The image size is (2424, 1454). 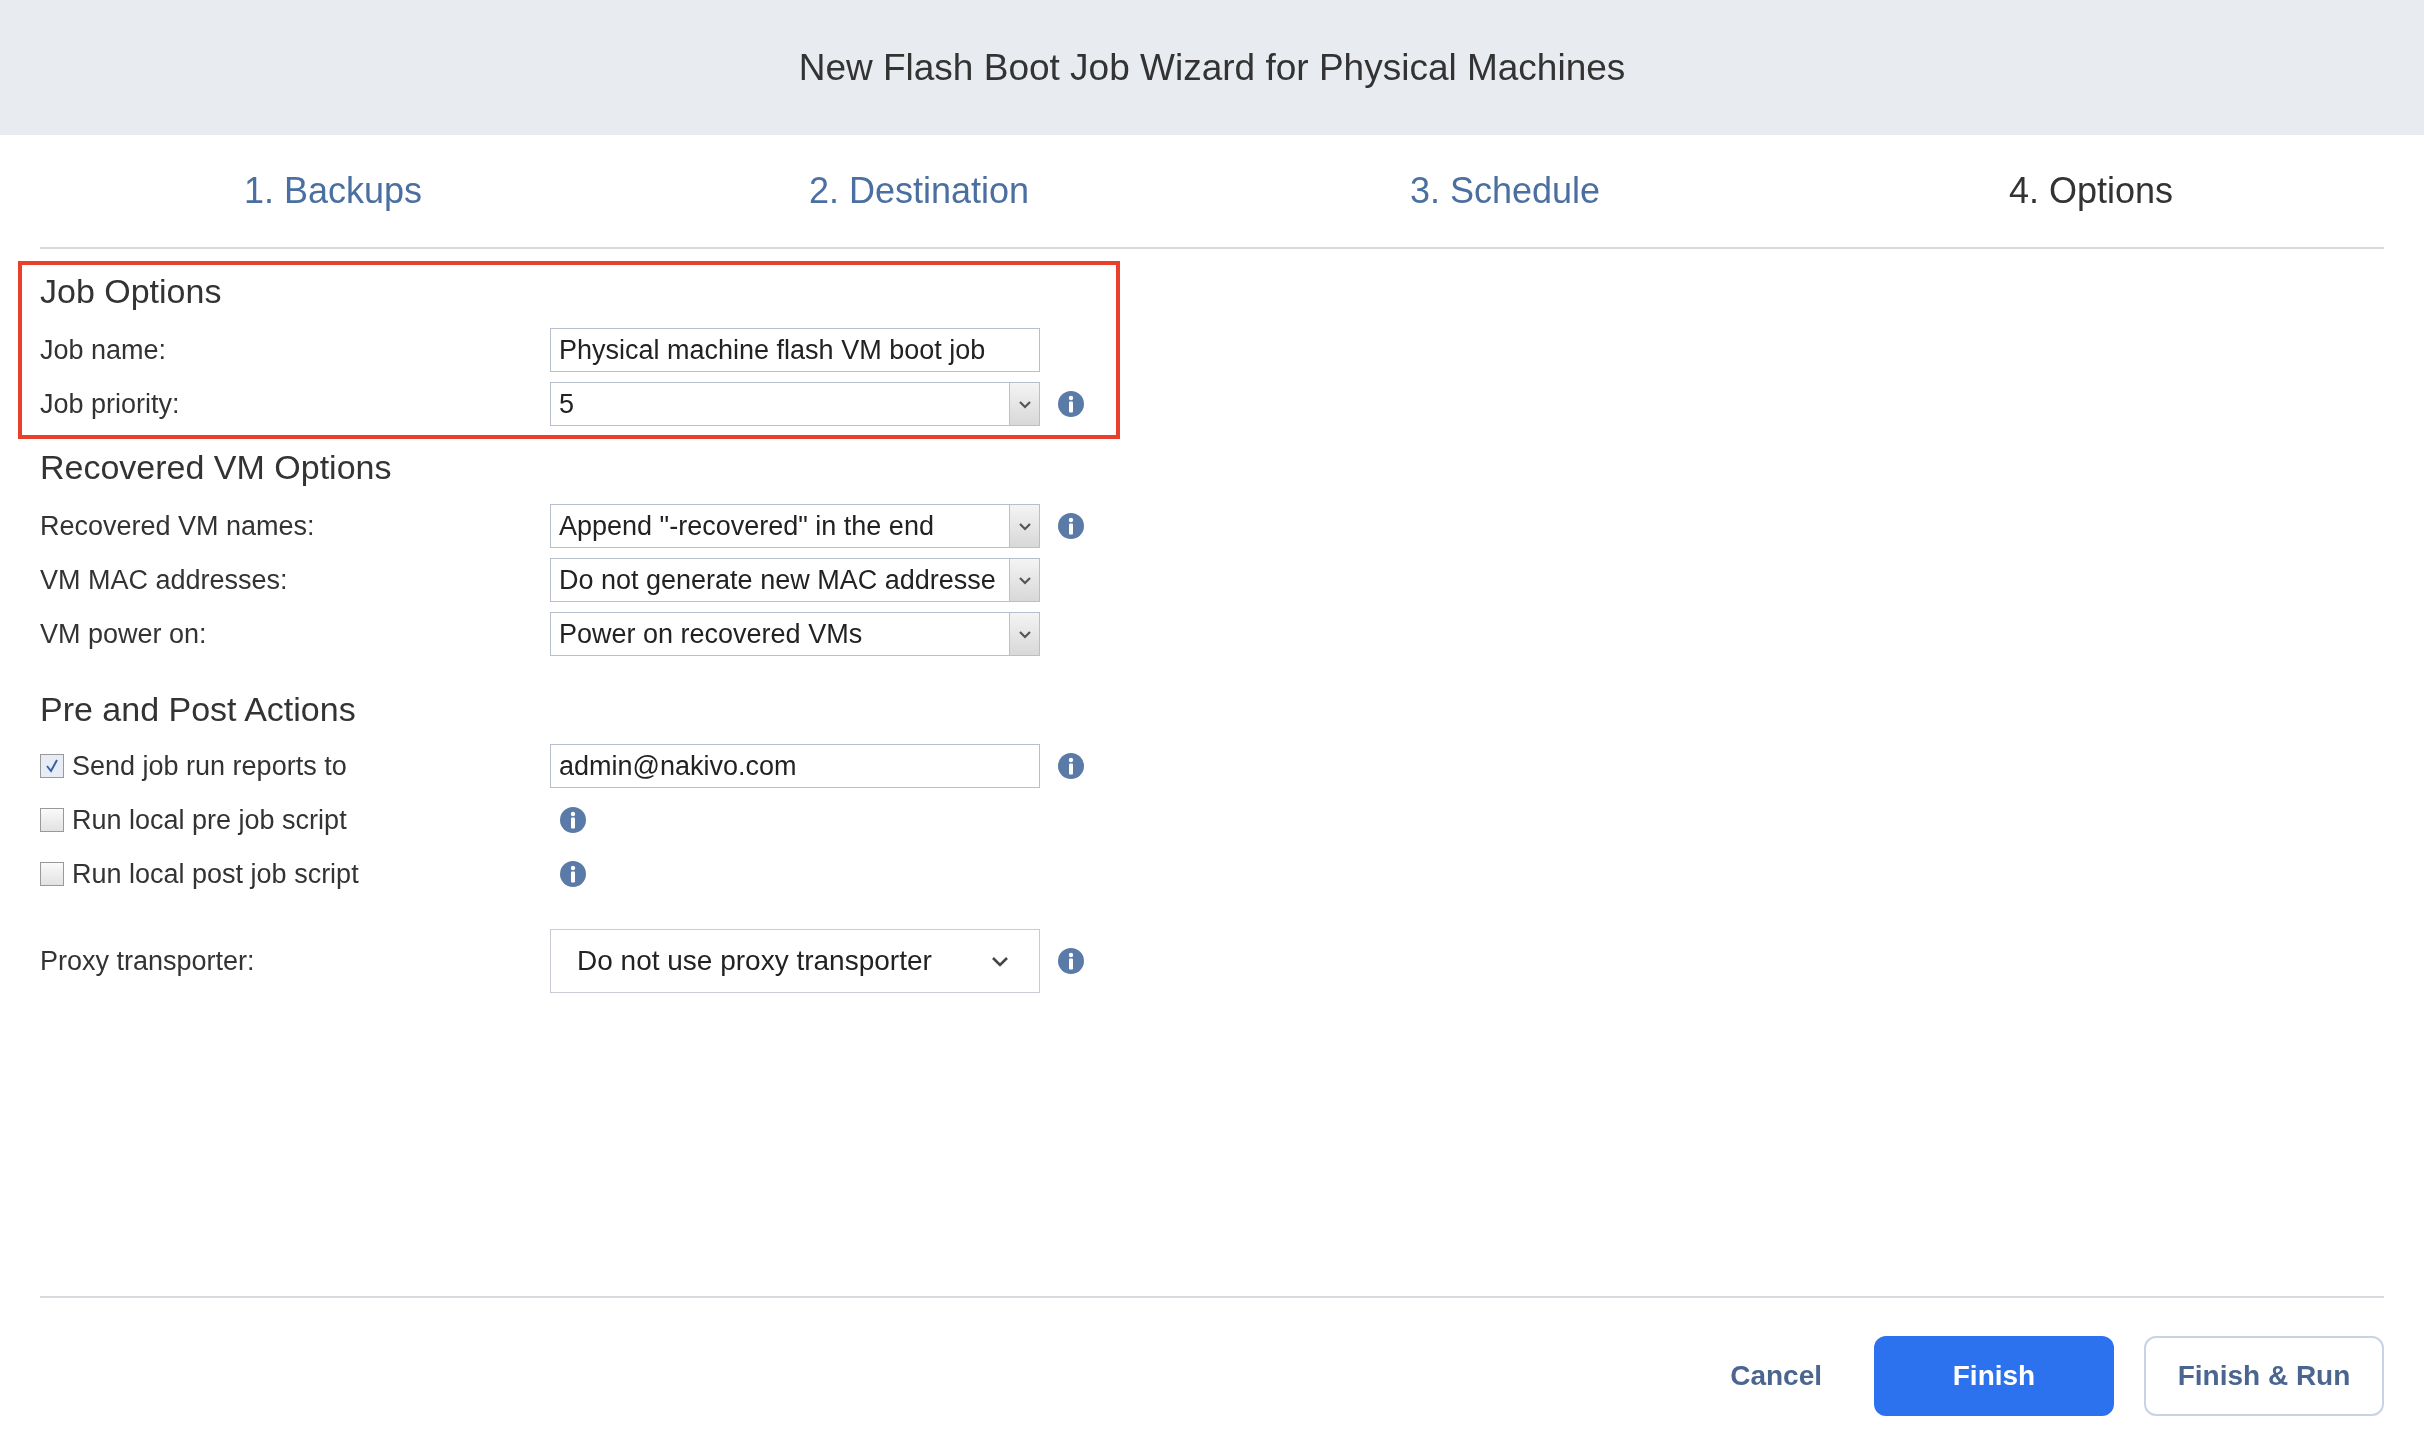 I want to click on field-label: VM MAC addresses:, so click(x=164, y=579).